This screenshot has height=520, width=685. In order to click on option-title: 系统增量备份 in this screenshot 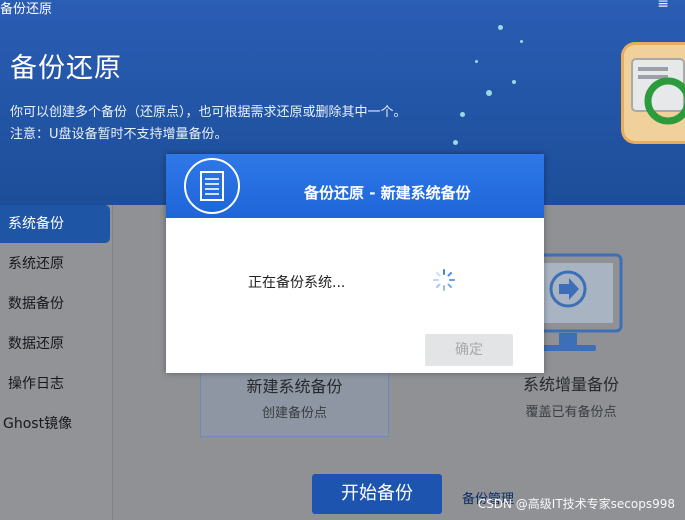, I will do `click(570, 384)`.